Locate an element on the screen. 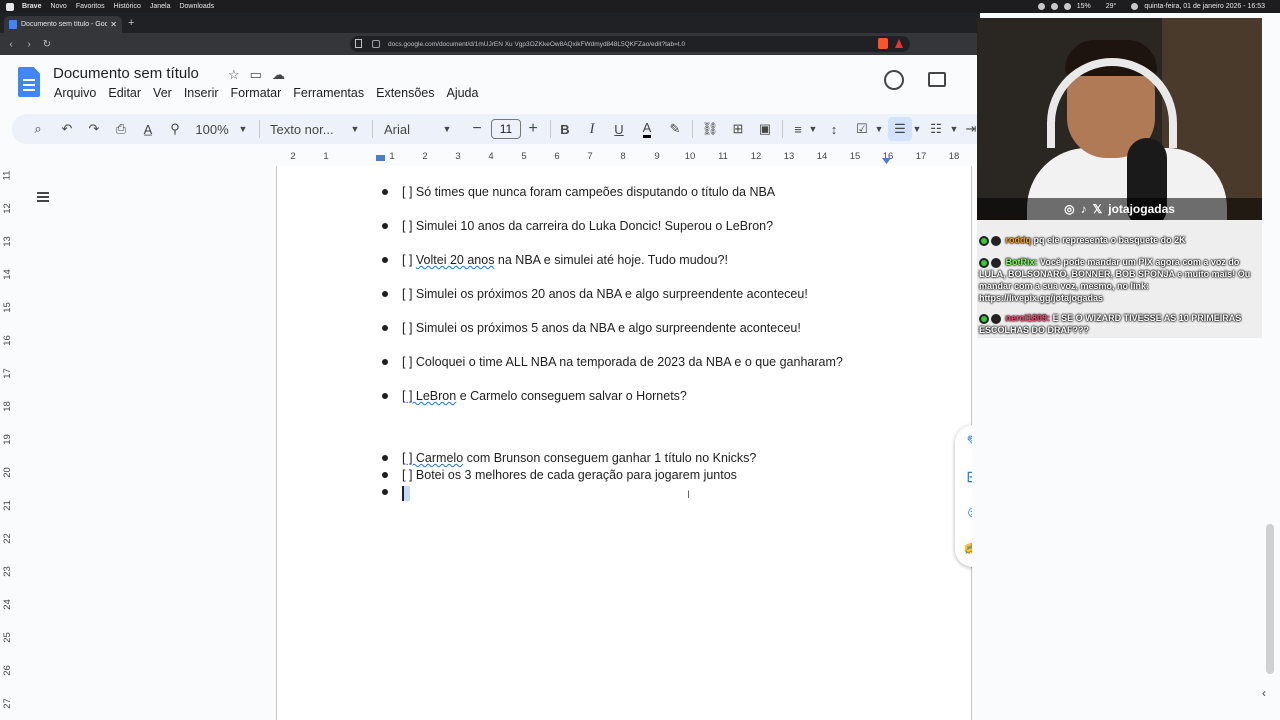  insert-link-icon: ⛓ is located at coordinates (710, 129).